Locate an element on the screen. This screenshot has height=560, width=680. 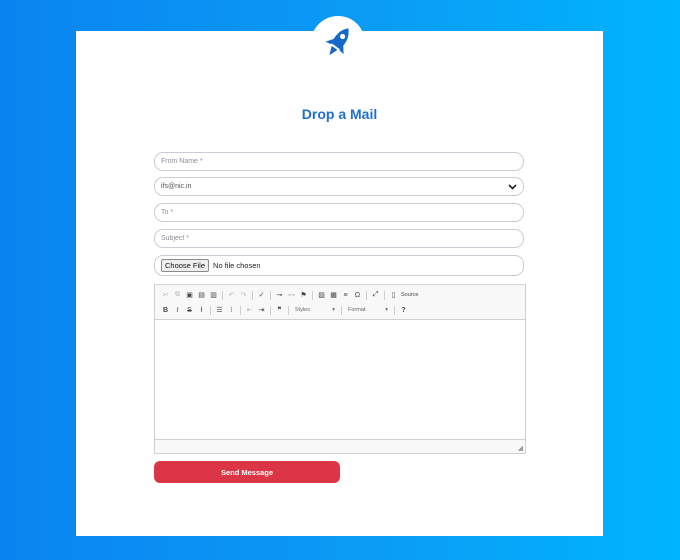
toolbar-row-1: ✂ ⧉ ▣ ▤ ▥ ↶ ↷ ✓ ⊸ ⊷ ⚑ ▨ ▦ ≡ Ω ⤢ ▯ Source is located at coordinates (289, 295).